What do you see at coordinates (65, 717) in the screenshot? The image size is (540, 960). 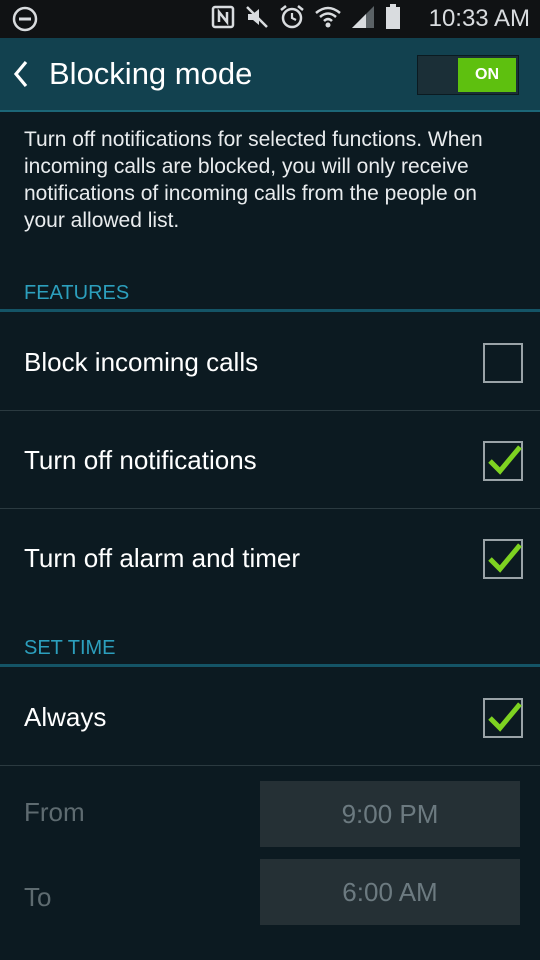 I see `always-label: Always` at bounding box center [65, 717].